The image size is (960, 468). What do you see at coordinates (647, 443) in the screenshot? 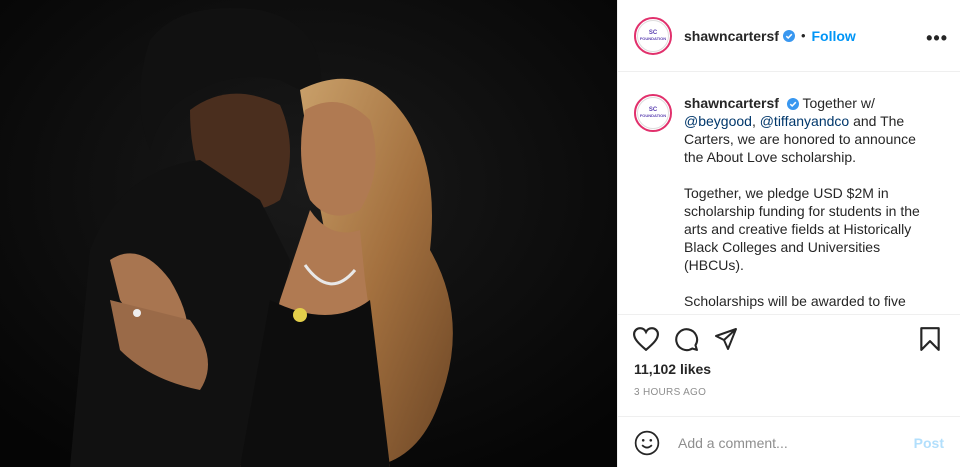
I see `emoji-icon` at bounding box center [647, 443].